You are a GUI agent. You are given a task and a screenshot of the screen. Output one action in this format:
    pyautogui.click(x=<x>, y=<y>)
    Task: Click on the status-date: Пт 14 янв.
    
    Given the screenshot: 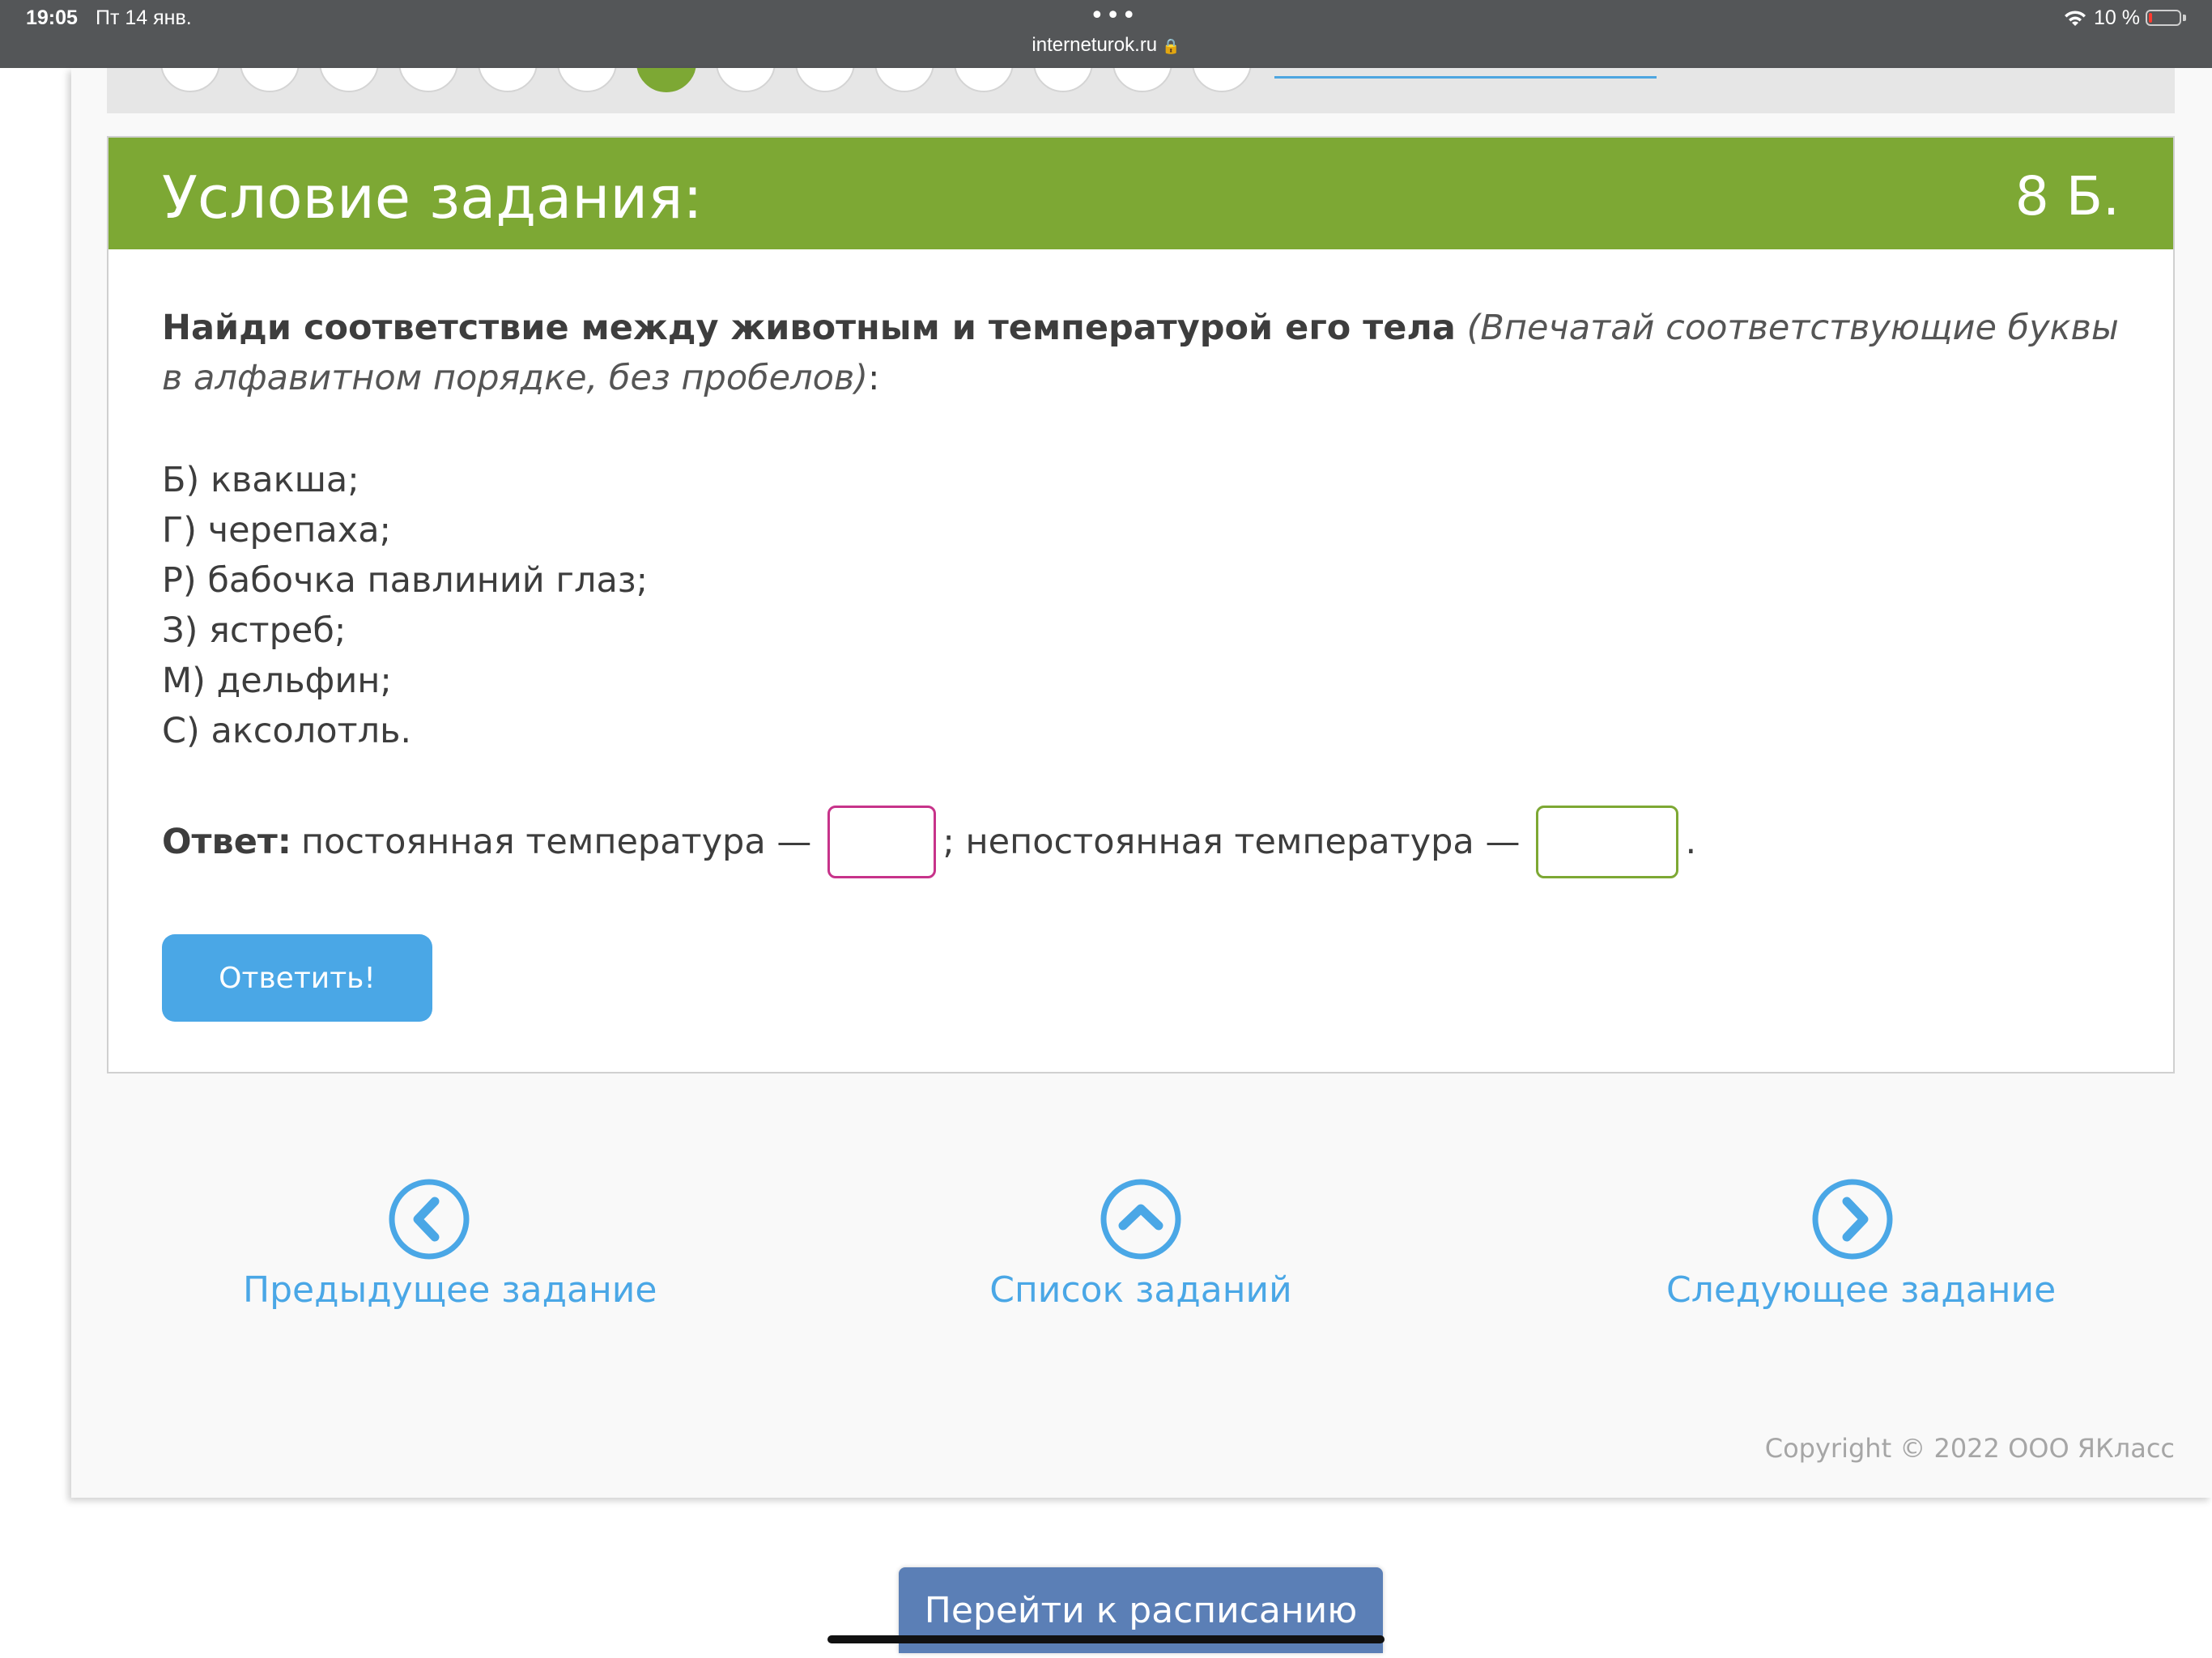 What is the action you would take?
    pyautogui.click(x=144, y=17)
    